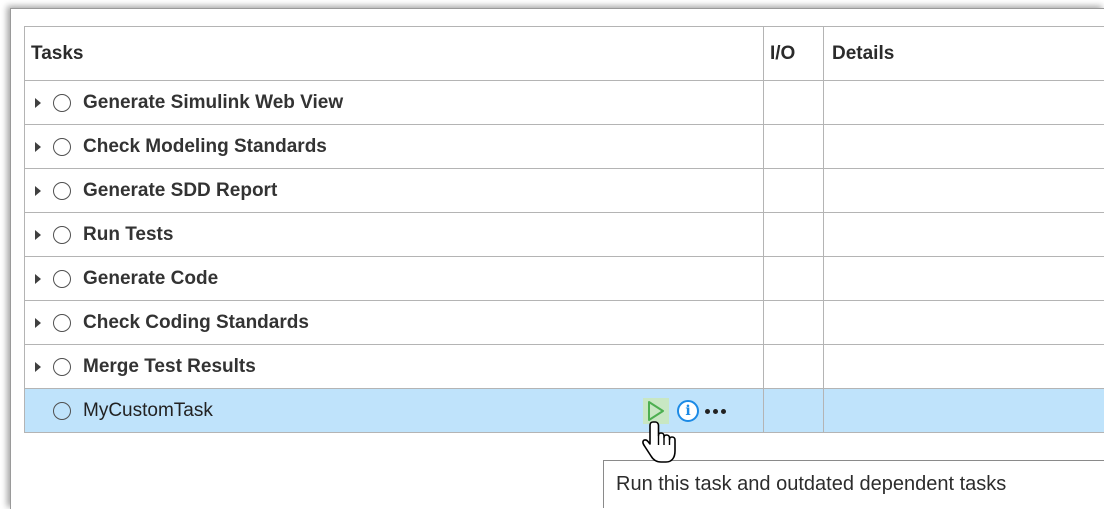  I want to click on task-row-generate-sdd-report: Generate SDD Report, so click(564, 191).